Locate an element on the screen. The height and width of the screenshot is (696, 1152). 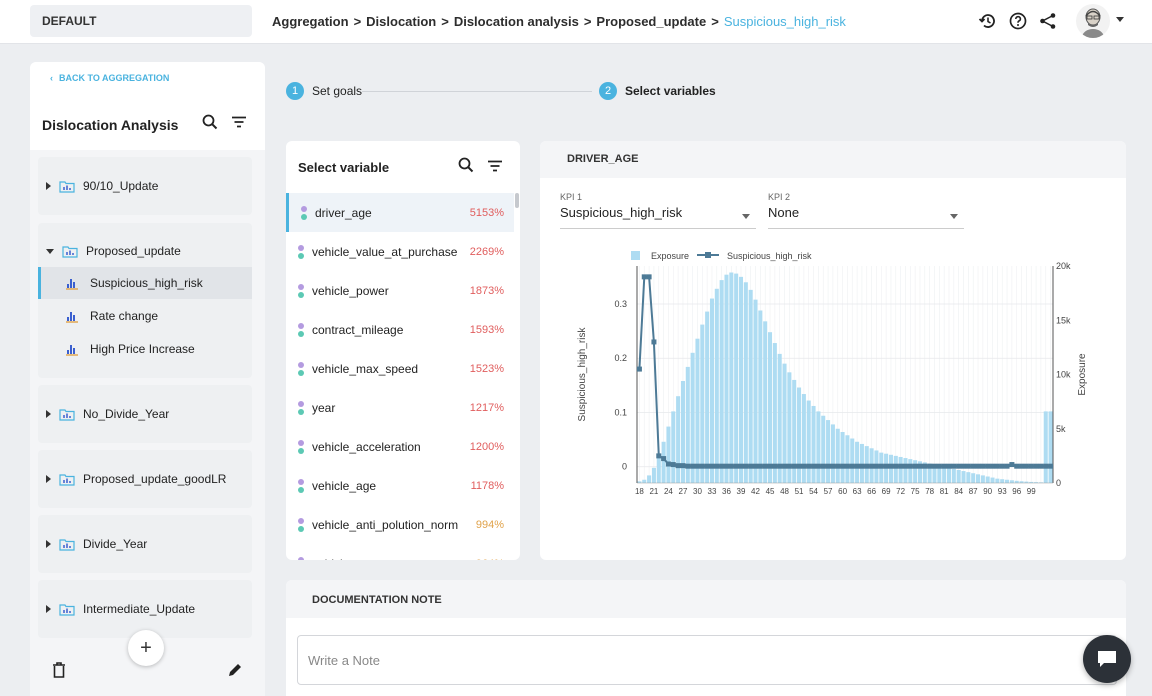
y-axis-label: Suspicious_high_risk is located at coordinates (582, 374).